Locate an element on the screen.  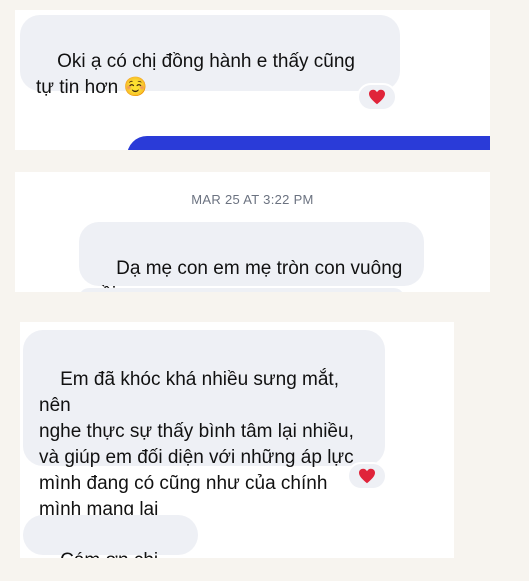
message-bubble-received: Cám ơn chị Linh is located at coordinates (110, 536).